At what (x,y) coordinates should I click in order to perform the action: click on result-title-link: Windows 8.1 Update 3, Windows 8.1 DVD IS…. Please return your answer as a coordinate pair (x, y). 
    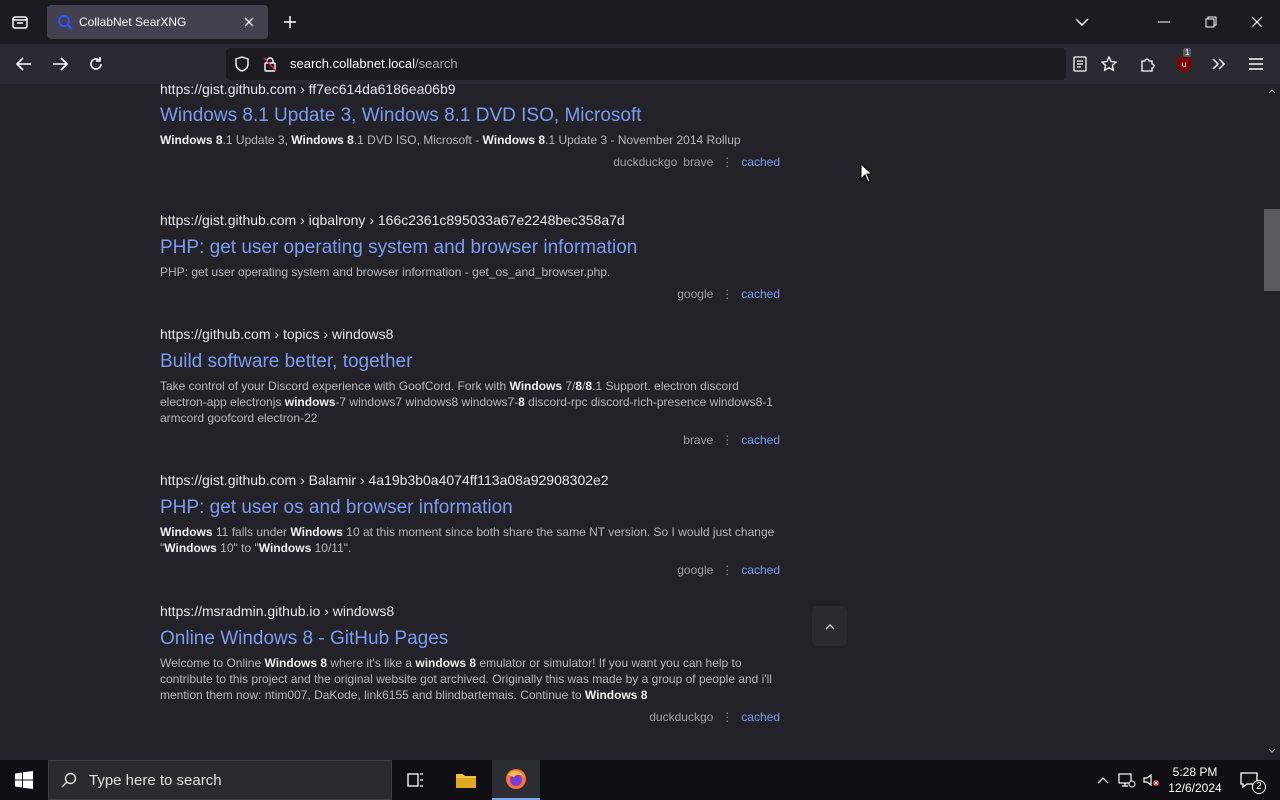
    Looking at the image, I should click on (470, 116).